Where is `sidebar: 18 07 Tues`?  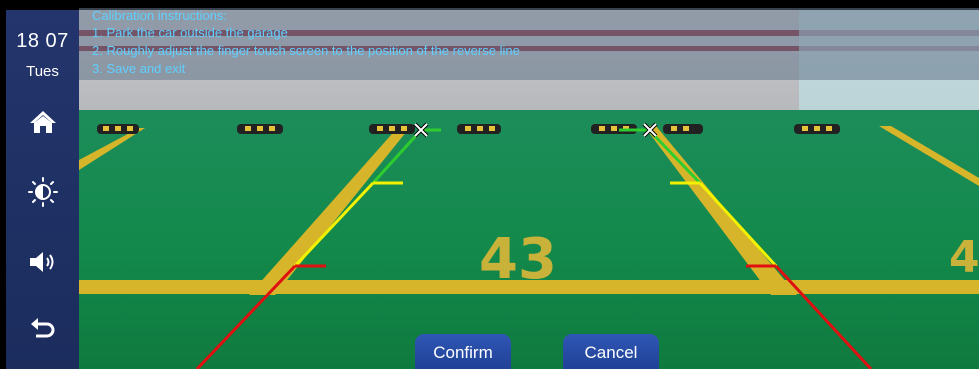 sidebar: 18 07 Tues is located at coordinates (42, 189).